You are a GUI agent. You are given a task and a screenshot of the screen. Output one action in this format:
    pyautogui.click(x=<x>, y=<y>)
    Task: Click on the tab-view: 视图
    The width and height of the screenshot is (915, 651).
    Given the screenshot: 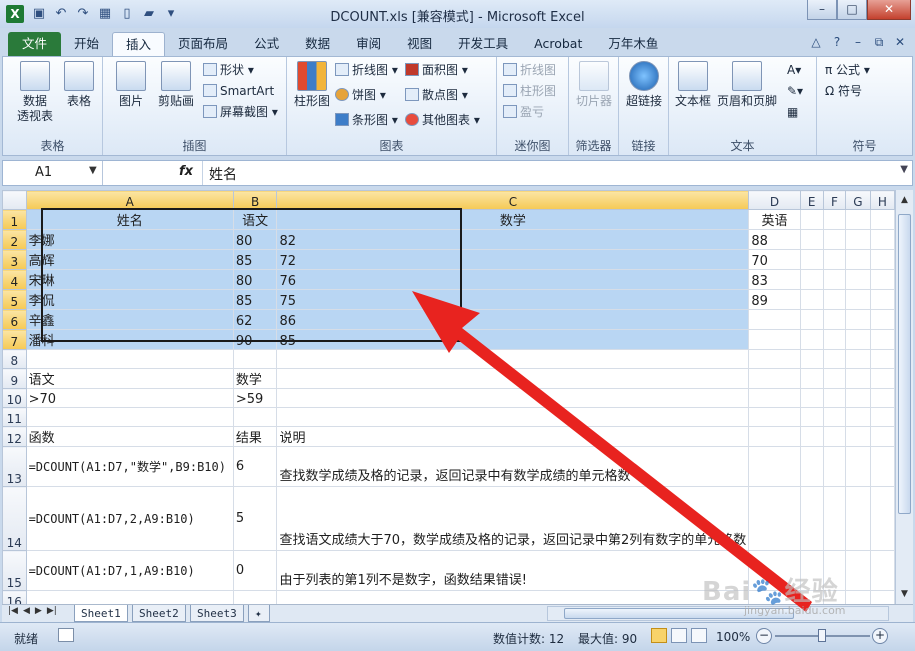 What is the action you would take?
    pyautogui.click(x=419, y=44)
    